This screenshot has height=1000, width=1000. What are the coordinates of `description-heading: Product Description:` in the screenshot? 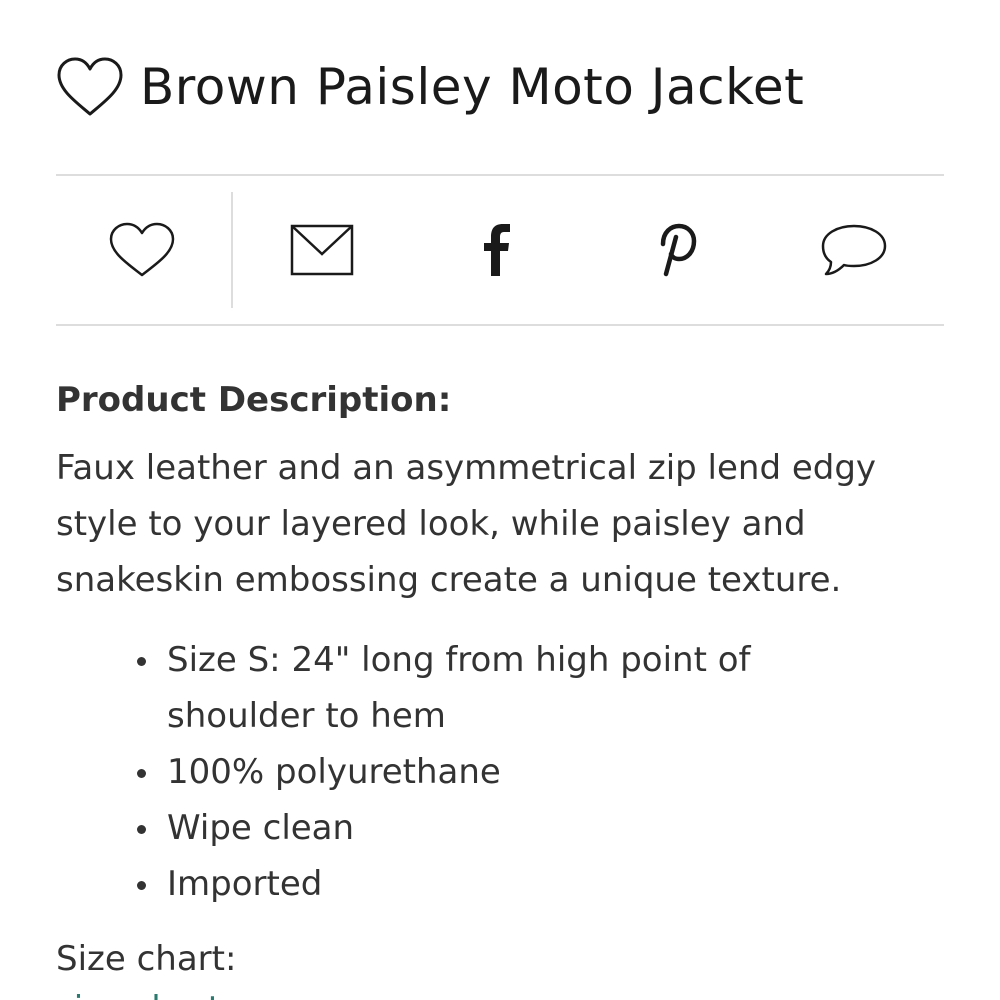 It's located at (254, 400).